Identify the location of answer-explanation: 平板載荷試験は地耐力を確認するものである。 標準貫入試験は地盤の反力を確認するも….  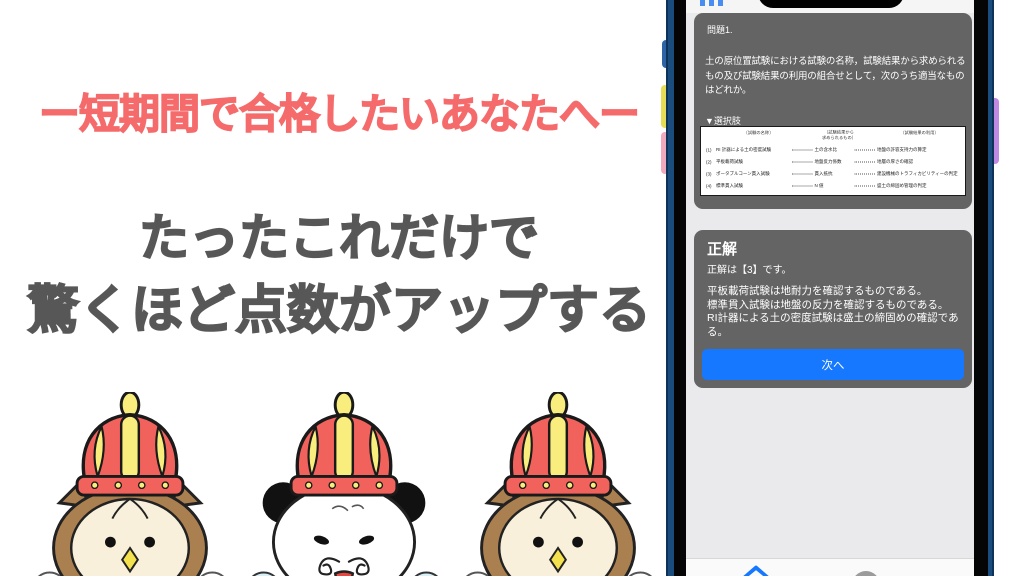
(835, 312).